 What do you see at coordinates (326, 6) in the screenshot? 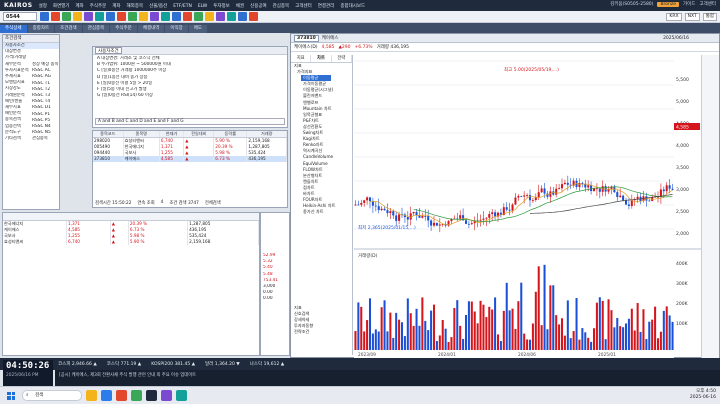
I see `menu-item-14: 연결관리` at bounding box center [326, 6].